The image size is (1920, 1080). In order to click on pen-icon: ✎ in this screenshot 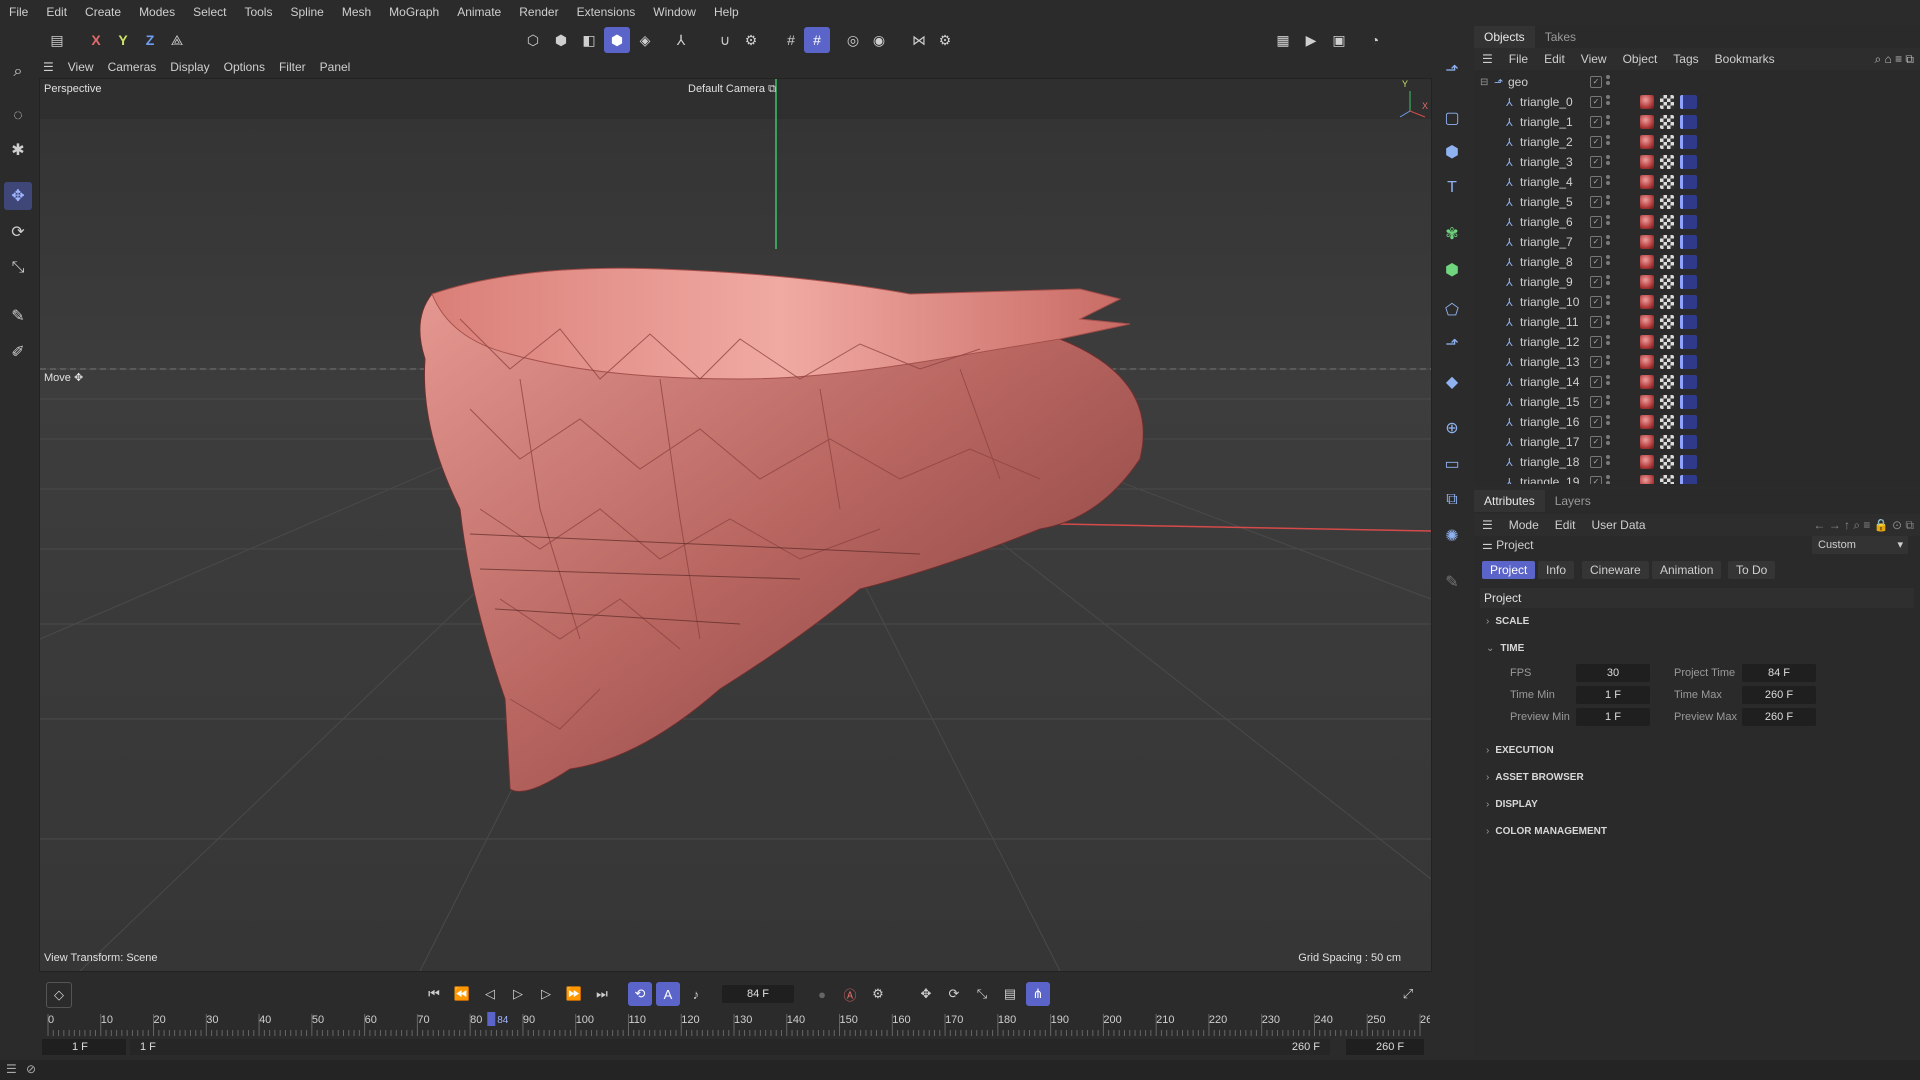, I will do `click(1452, 582)`.